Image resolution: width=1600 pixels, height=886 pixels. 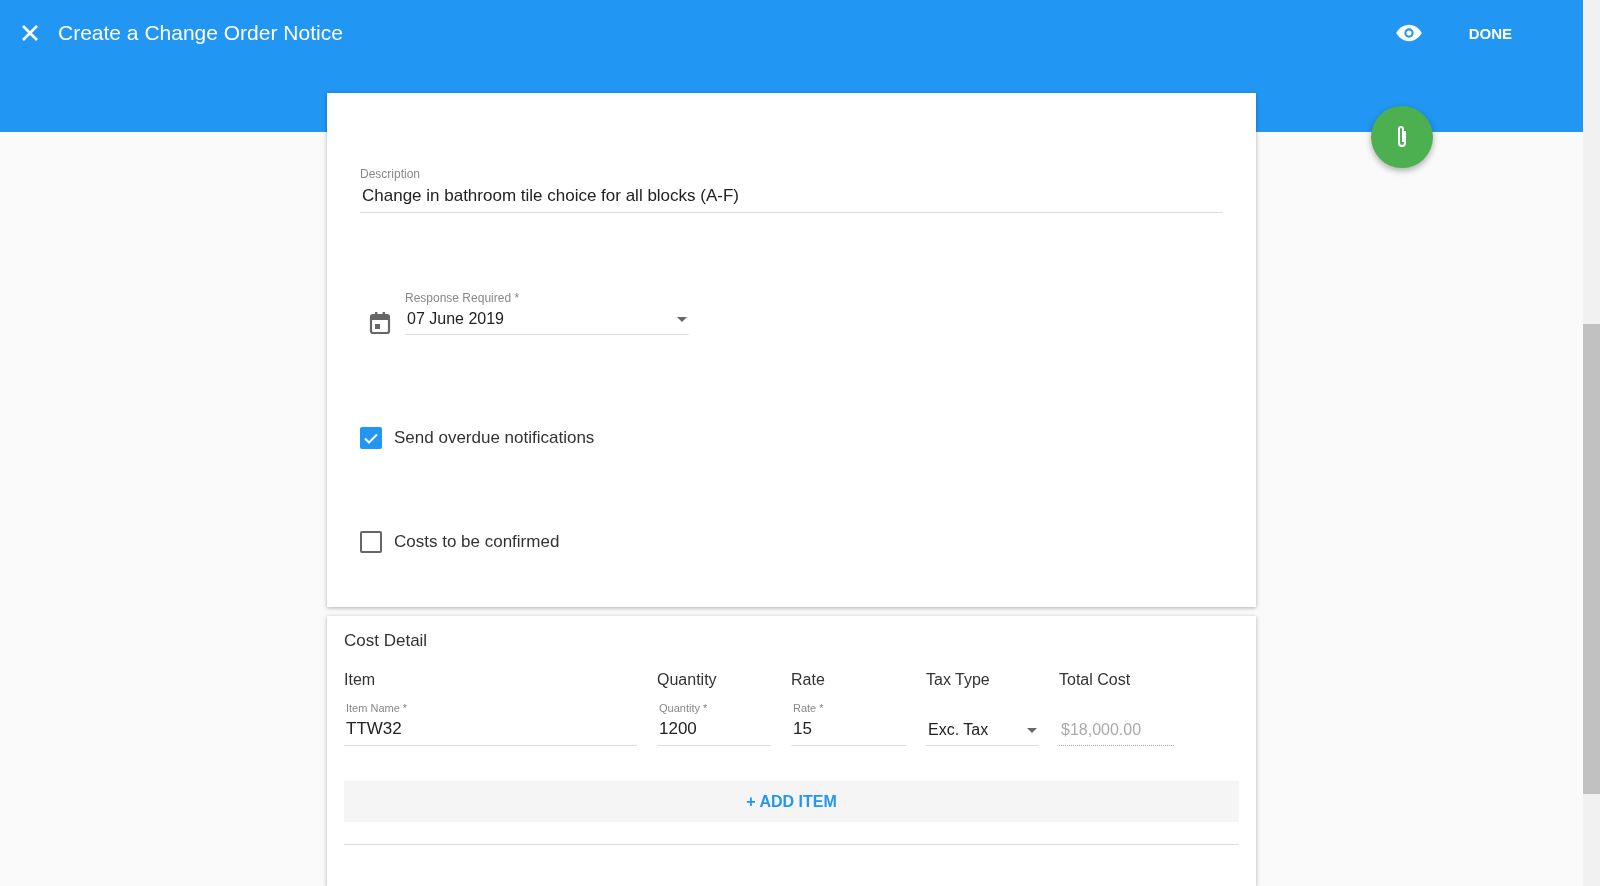 What do you see at coordinates (982, 731) in the screenshot?
I see `tax-type-dropdown: Exc. Tax` at bounding box center [982, 731].